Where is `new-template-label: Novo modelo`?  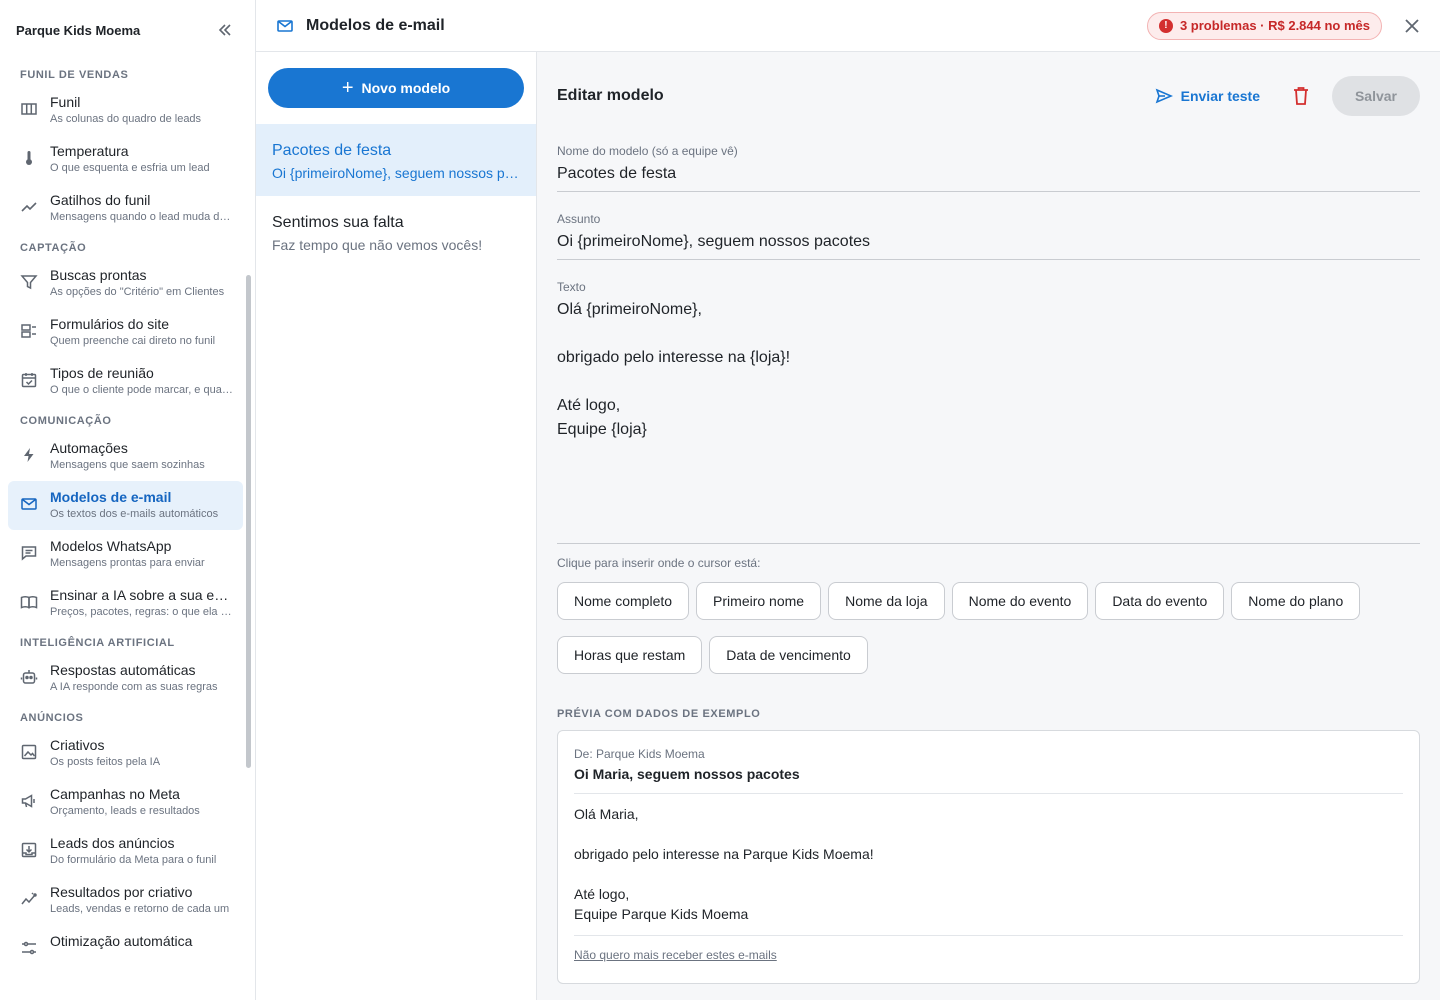 new-template-label: Novo modelo is located at coordinates (406, 88).